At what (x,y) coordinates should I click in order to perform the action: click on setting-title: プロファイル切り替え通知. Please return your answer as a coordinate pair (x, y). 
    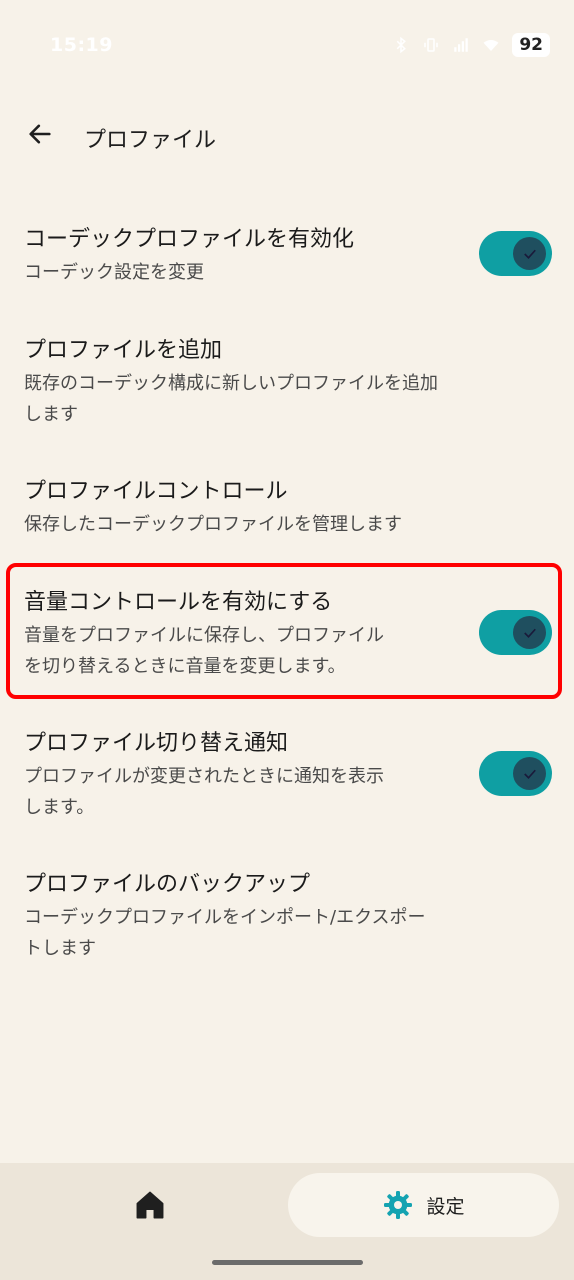
    Looking at the image, I should click on (156, 743).